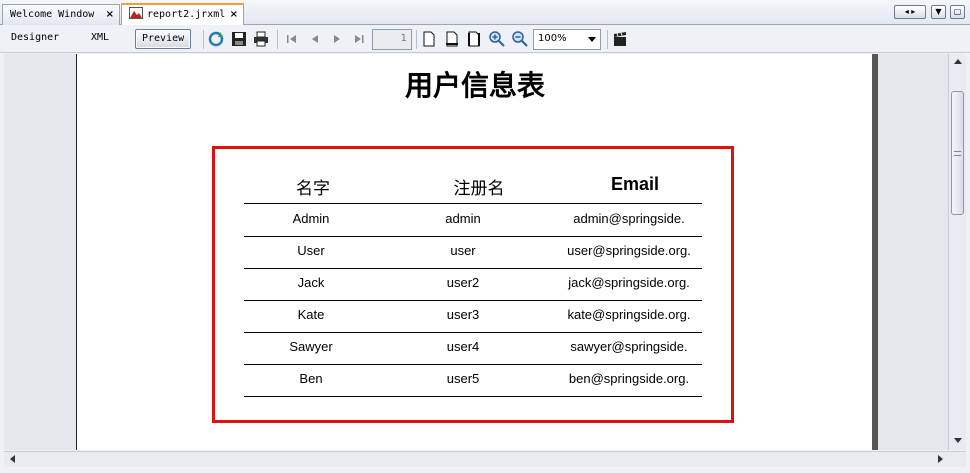 The width and height of the screenshot is (970, 473). Describe the element at coordinates (463, 378) in the screenshot. I see `table-cell-username: user5` at that location.